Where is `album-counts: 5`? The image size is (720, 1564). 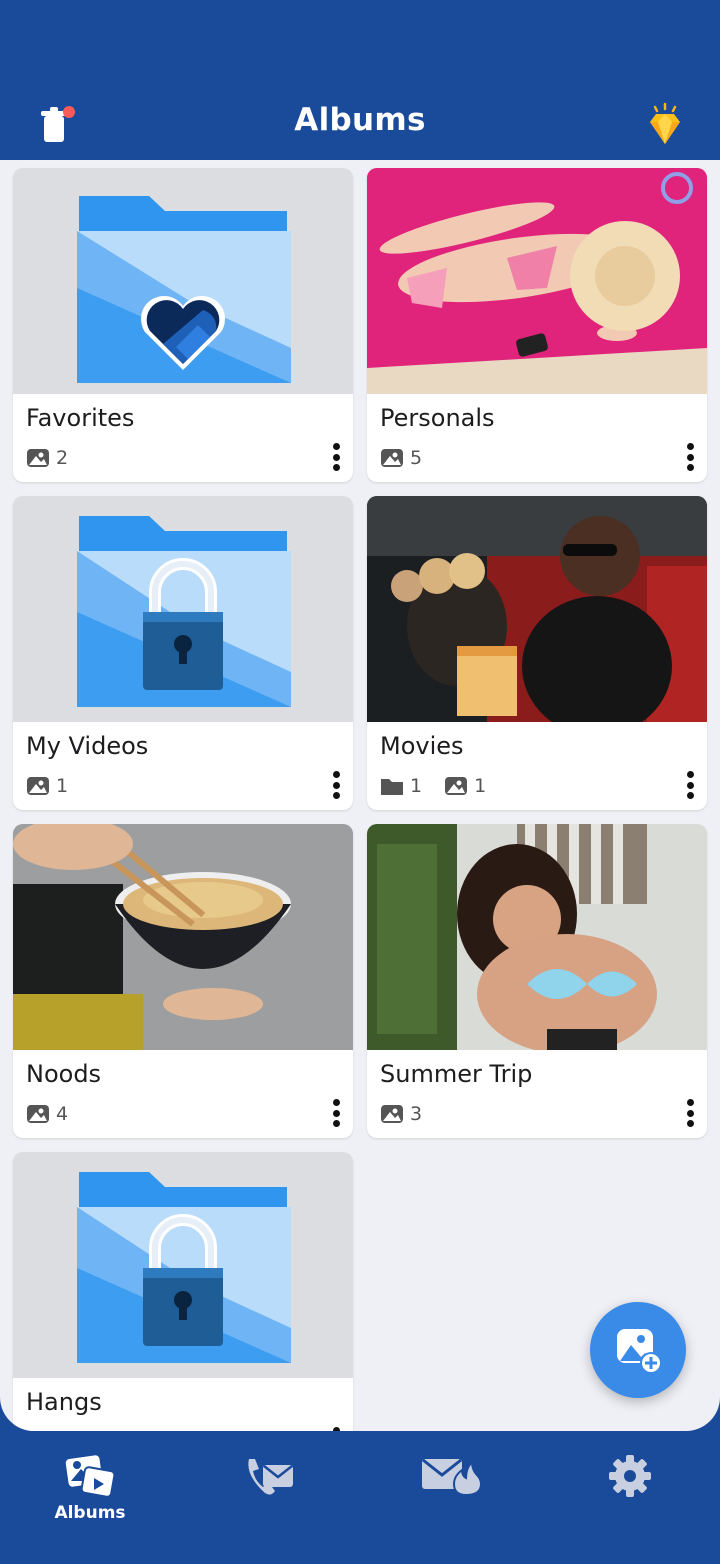
album-counts: 5 is located at coordinates (401, 458).